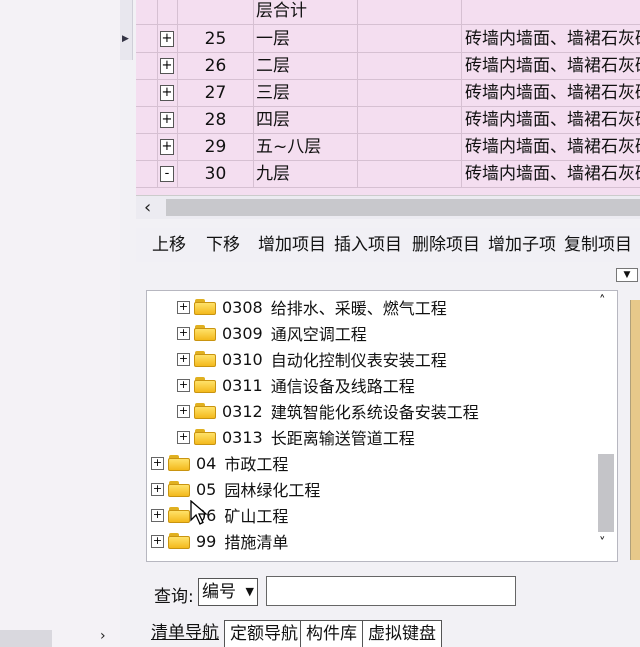  What do you see at coordinates (223, 245) in the screenshot?
I see `move-down-button: 下移` at bounding box center [223, 245].